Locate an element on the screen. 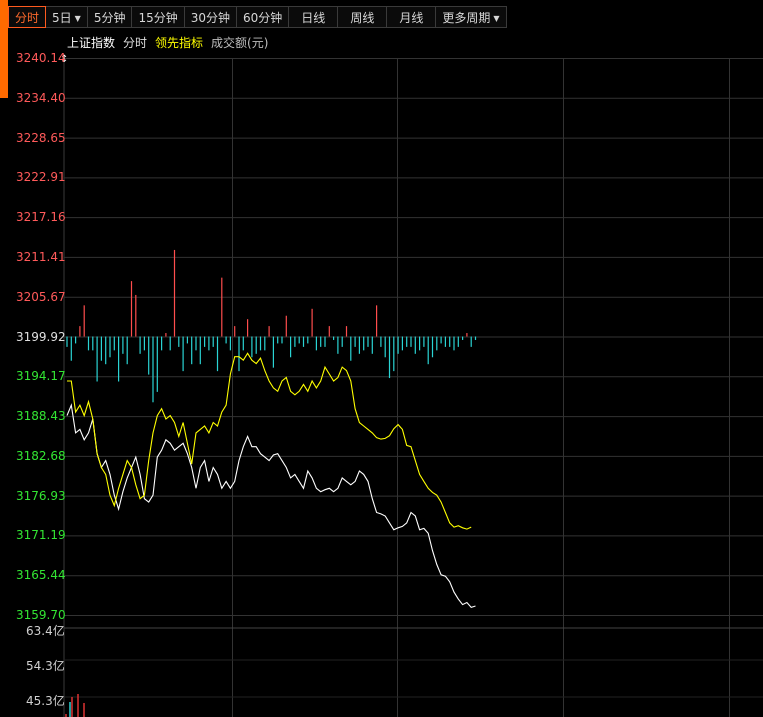  price-tick-label: 3211.41 is located at coordinates (41, 256).